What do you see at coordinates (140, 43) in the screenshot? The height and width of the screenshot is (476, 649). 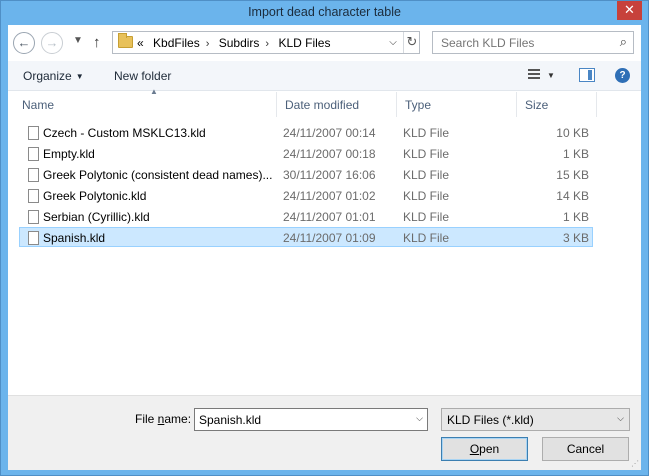 I see `breadcrumb-overflow: «` at bounding box center [140, 43].